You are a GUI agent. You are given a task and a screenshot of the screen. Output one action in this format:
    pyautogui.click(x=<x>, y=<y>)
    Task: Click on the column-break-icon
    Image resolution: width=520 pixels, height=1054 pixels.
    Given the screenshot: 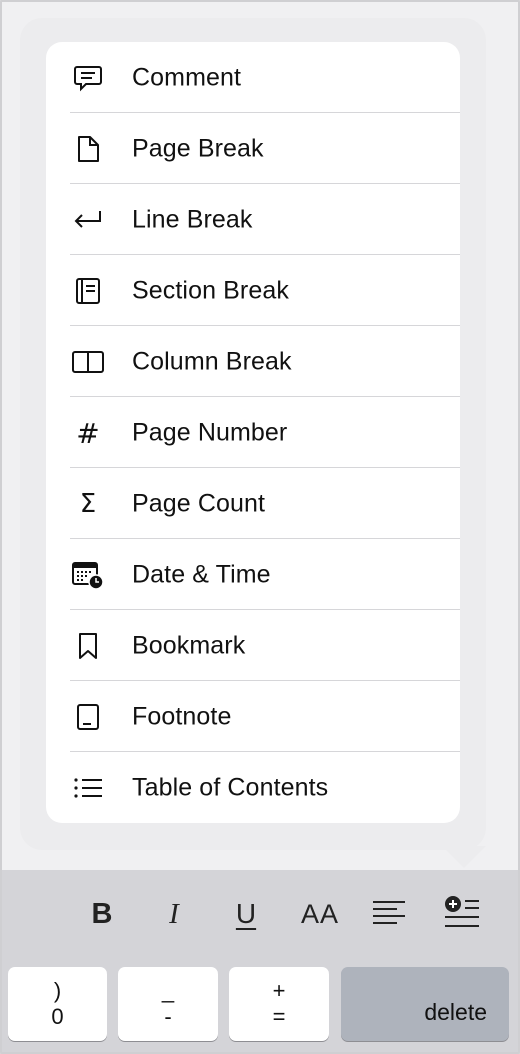 What is the action you would take?
    pyautogui.click(x=88, y=362)
    